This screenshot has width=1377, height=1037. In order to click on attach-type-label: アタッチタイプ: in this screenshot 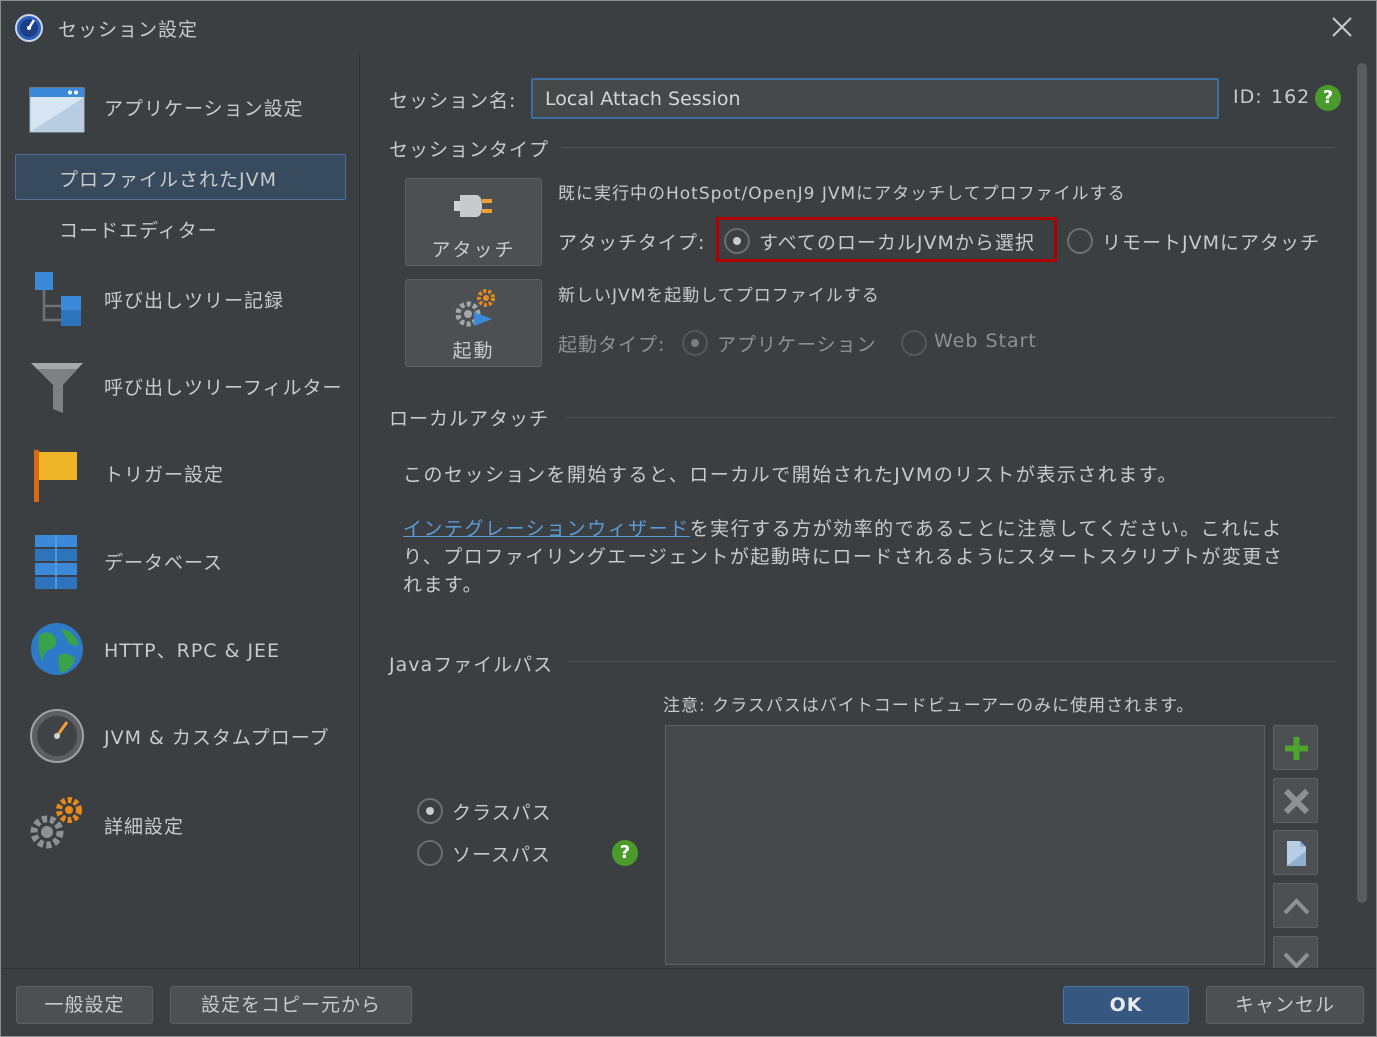, I will do `click(632, 243)`.